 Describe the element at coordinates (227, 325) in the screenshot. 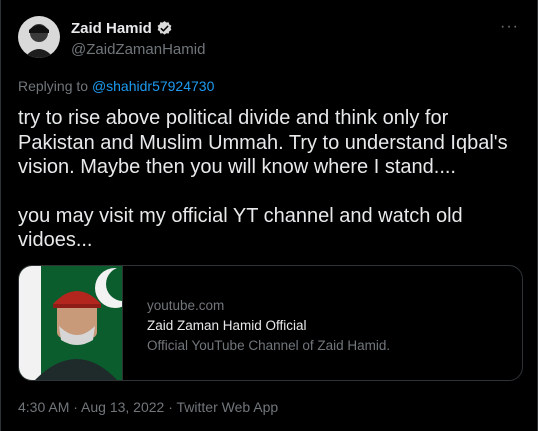

I see `link-preview-title: Zaid Zaman Hamid Official` at that location.